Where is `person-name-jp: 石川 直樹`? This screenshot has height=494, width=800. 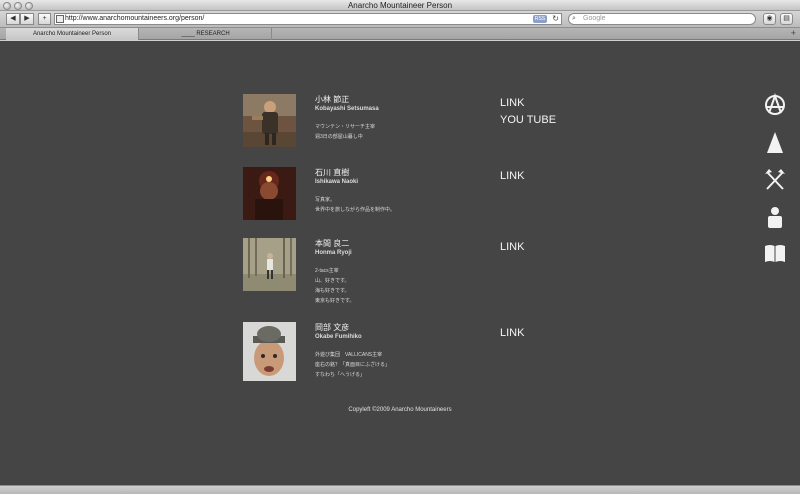 person-name-jp: 石川 直樹 is located at coordinates (332, 172).